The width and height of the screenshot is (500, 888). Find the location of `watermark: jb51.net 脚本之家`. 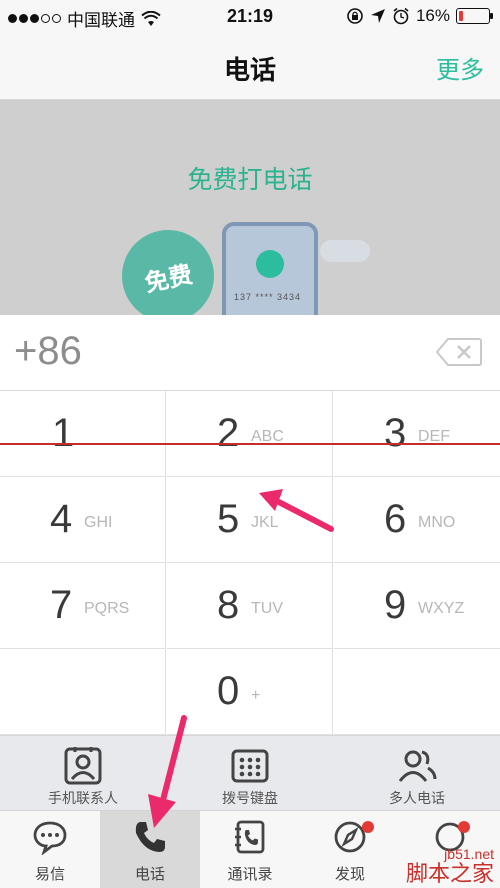

watermark: jb51.net 脚本之家 is located at coordinates (450, 866).